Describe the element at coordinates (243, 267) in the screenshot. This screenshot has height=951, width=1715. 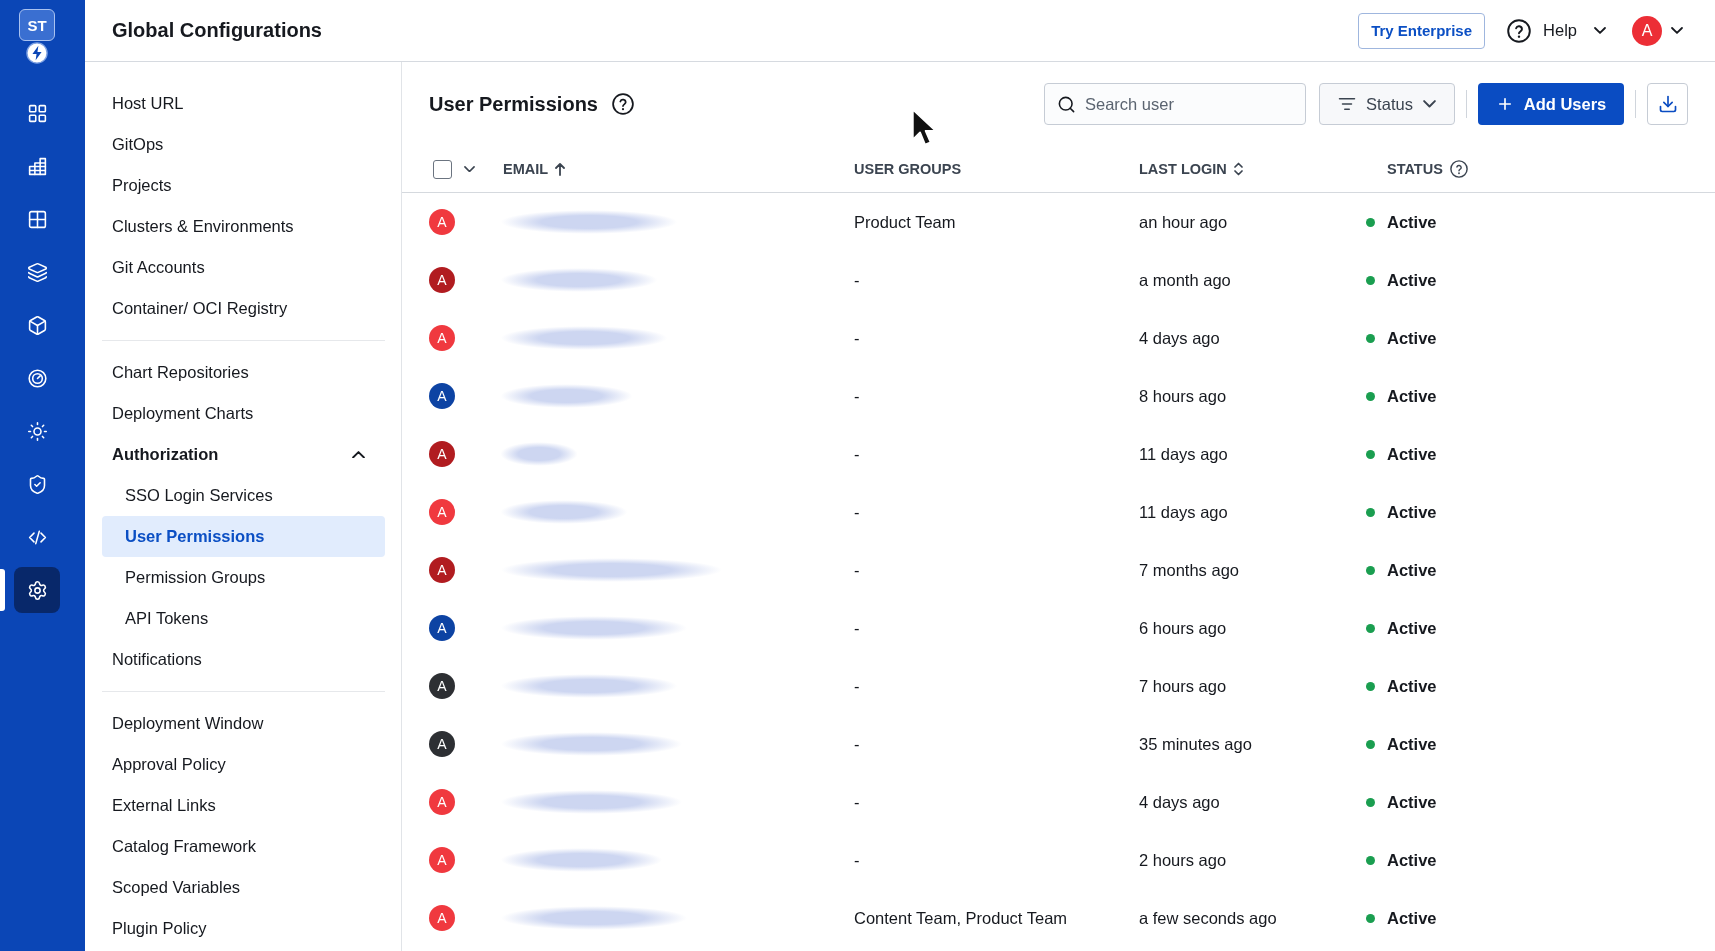
I see `sidebar-item: Git Accounts` at that location.